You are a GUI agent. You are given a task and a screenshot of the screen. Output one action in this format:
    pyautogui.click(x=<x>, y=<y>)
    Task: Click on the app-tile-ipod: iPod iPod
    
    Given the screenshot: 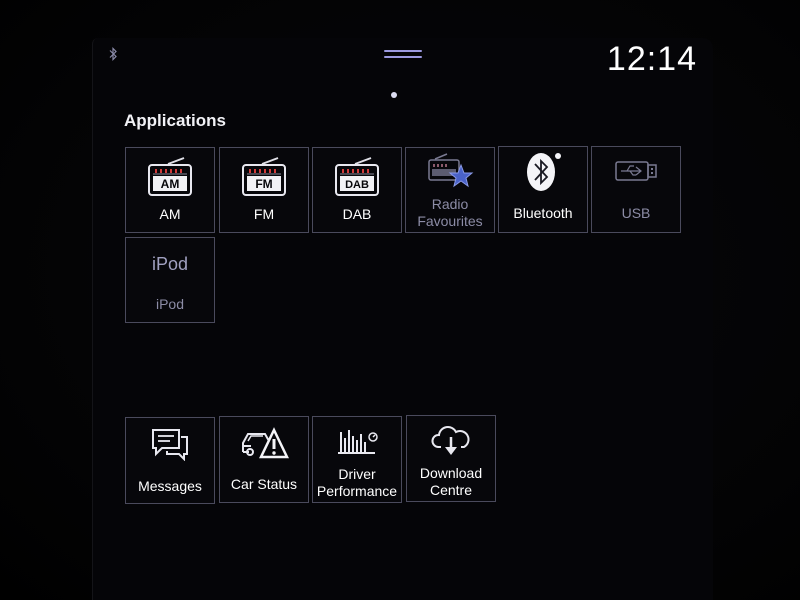 What is the action you would take?
    pyautogui.click(x=170, y=280)
    